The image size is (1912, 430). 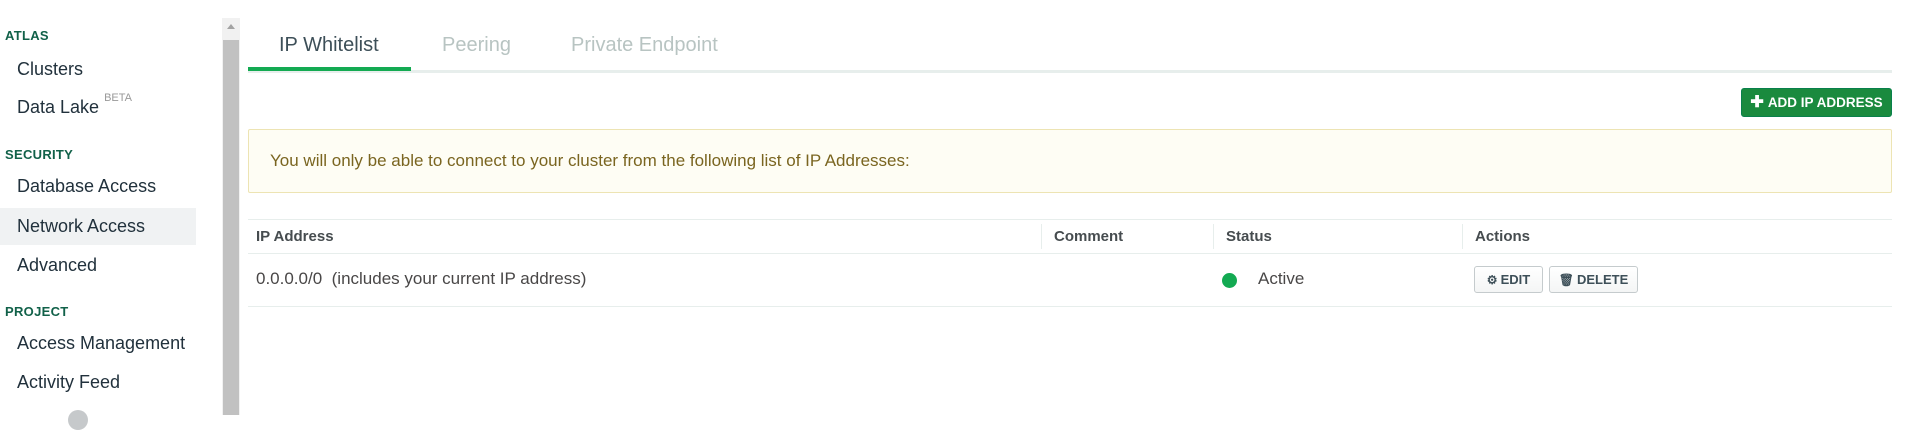 I want to click on sidebar-item-advanced: Advanced, so click(x=98, y=265).